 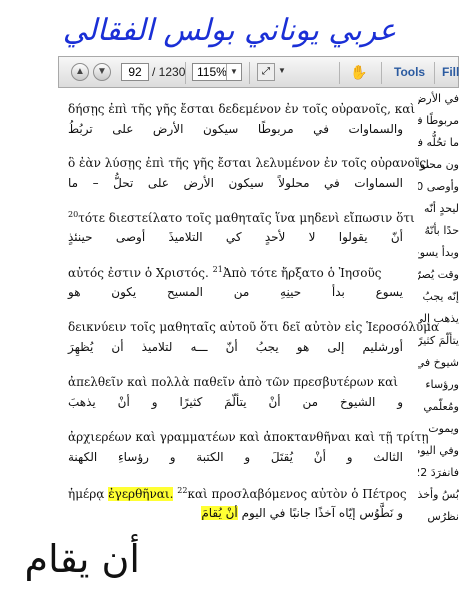 I want to click on right-column-line: حدًا بأنّهُ, so click(x=441, y=230).